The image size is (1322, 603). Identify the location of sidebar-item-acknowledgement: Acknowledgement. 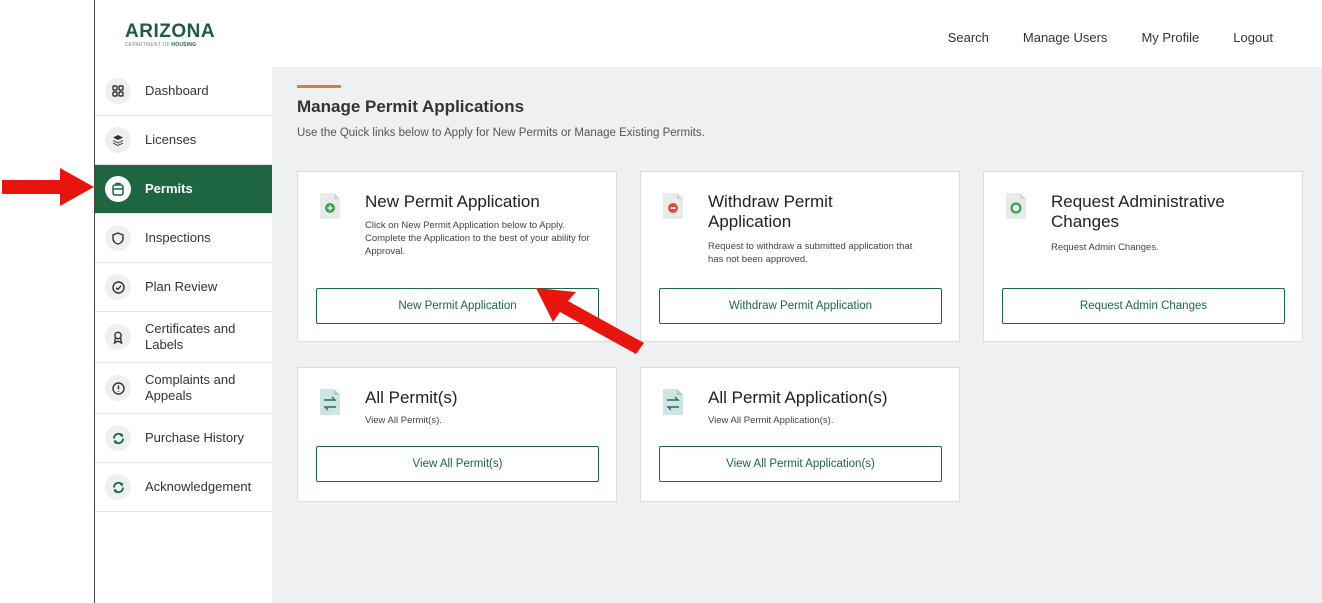
(183, 487).